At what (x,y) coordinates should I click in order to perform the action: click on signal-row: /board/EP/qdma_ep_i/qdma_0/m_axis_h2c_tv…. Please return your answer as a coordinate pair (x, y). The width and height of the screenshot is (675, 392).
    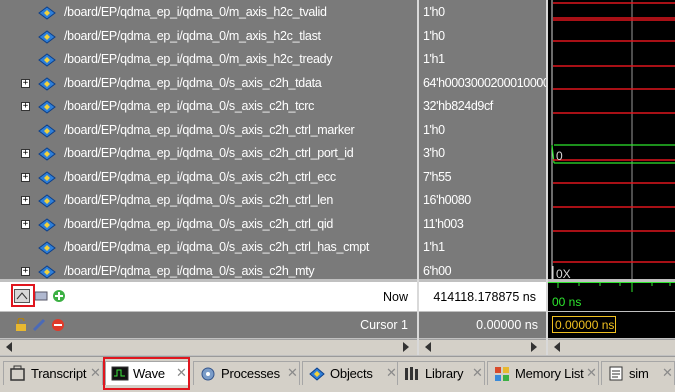
    Looking at the image, I should click on (208, 12).